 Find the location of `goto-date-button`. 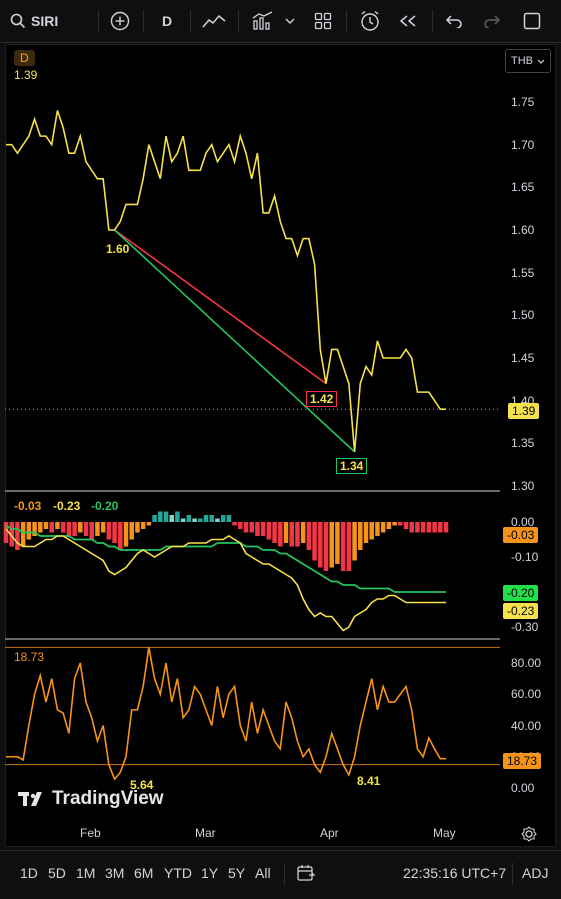

goto-date-button is located at coordinates (306, 875).